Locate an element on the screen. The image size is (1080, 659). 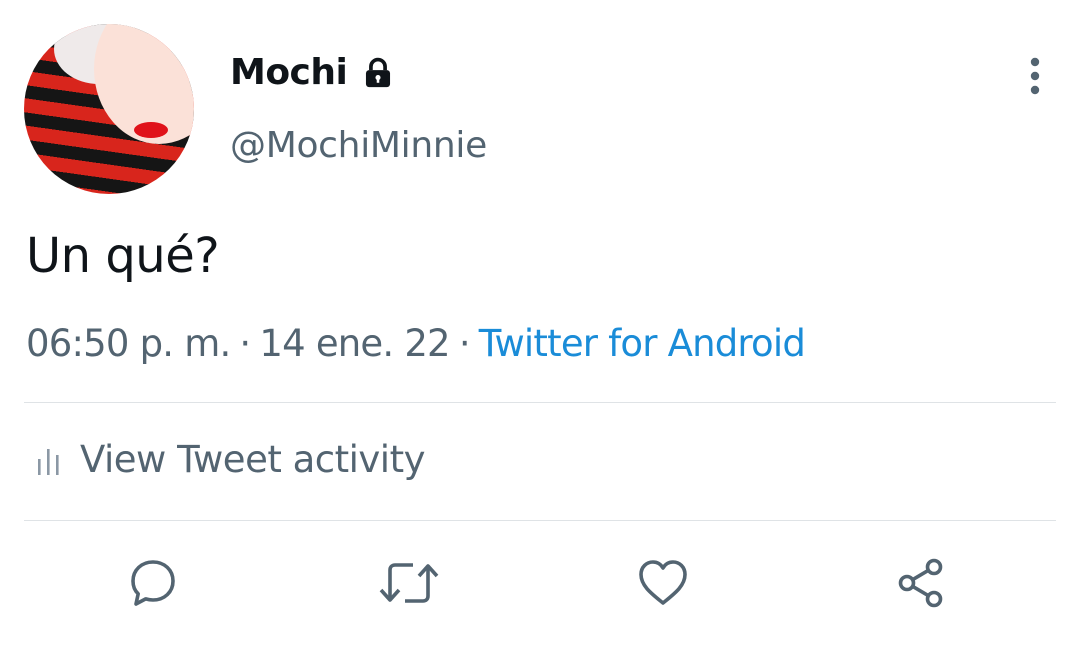
bar-chart-icon is located at coordinates (48, 461).